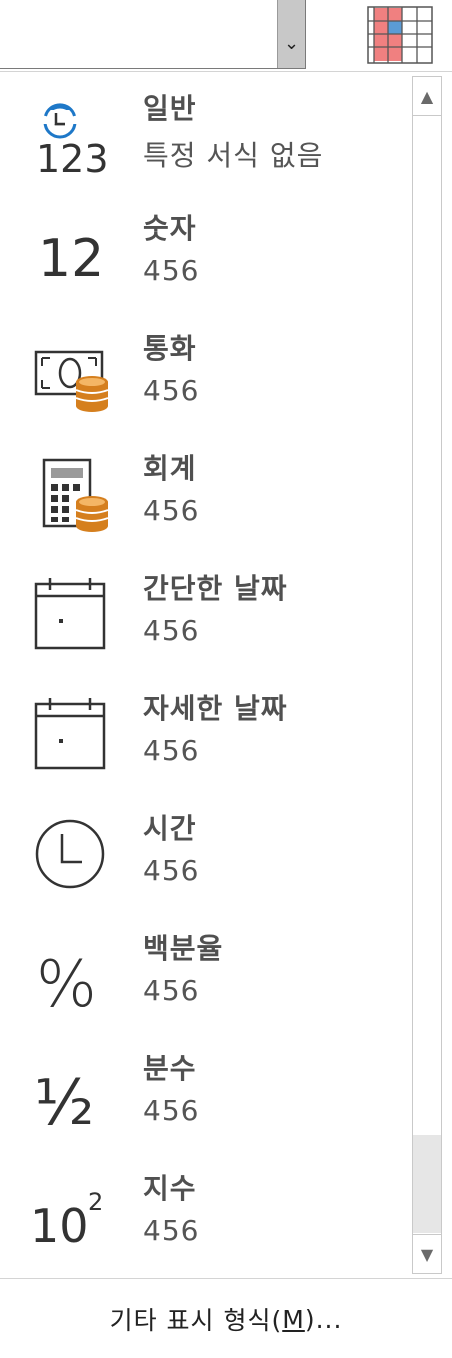 The height and width of the screenshot is (1358, 452). Describe the element at coordinates (215, 708) in the screenshot. I see `format-name: 자세한 날짜` at that location.